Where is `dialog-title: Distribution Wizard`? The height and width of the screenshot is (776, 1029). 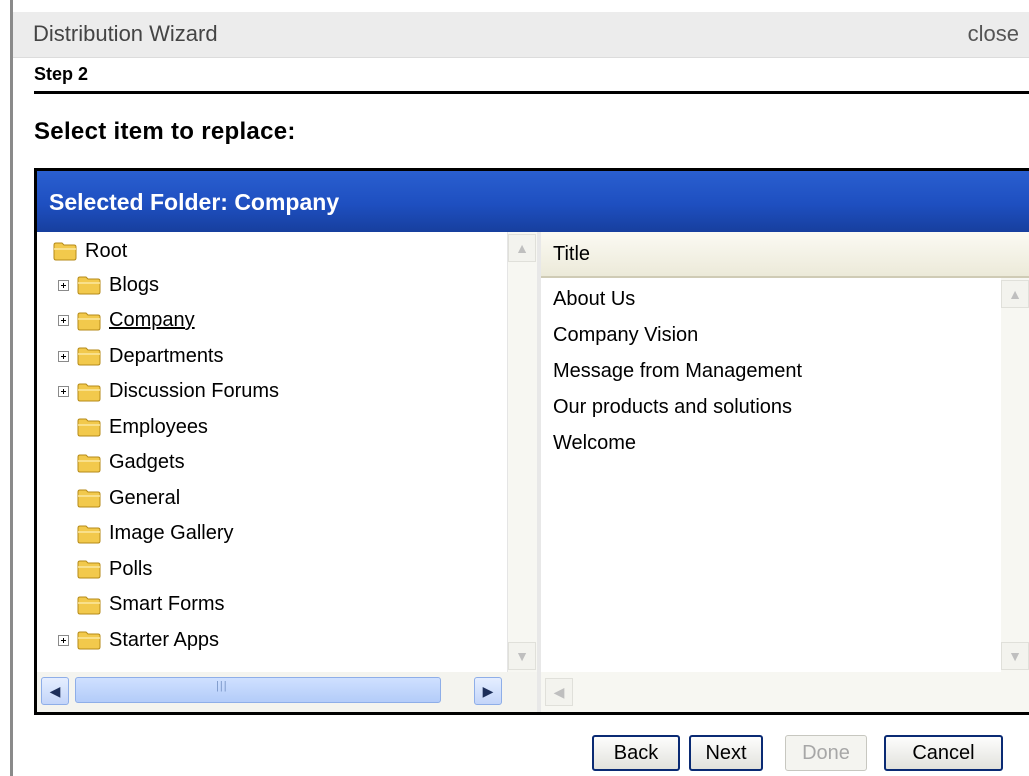 dialog-title: Distribution Wizard is located at coordinates (125, 33).